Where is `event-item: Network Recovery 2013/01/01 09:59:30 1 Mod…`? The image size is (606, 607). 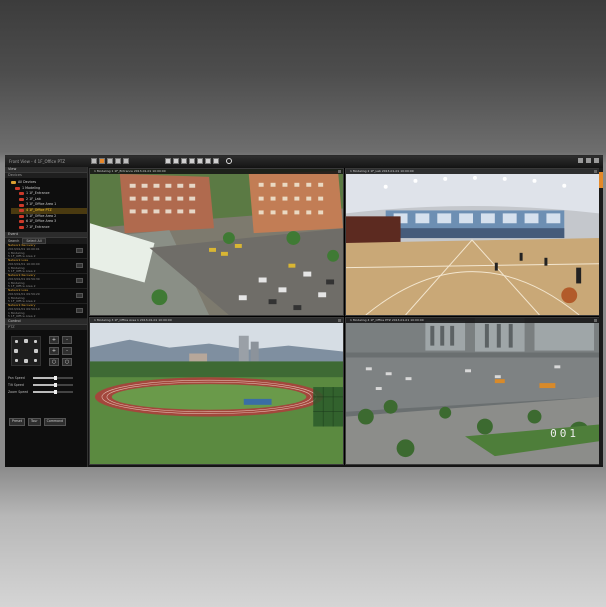 event-item: Network Recovery 2013/01/01 09:59:30 1 Mod… is located at coordinates (46, 282).